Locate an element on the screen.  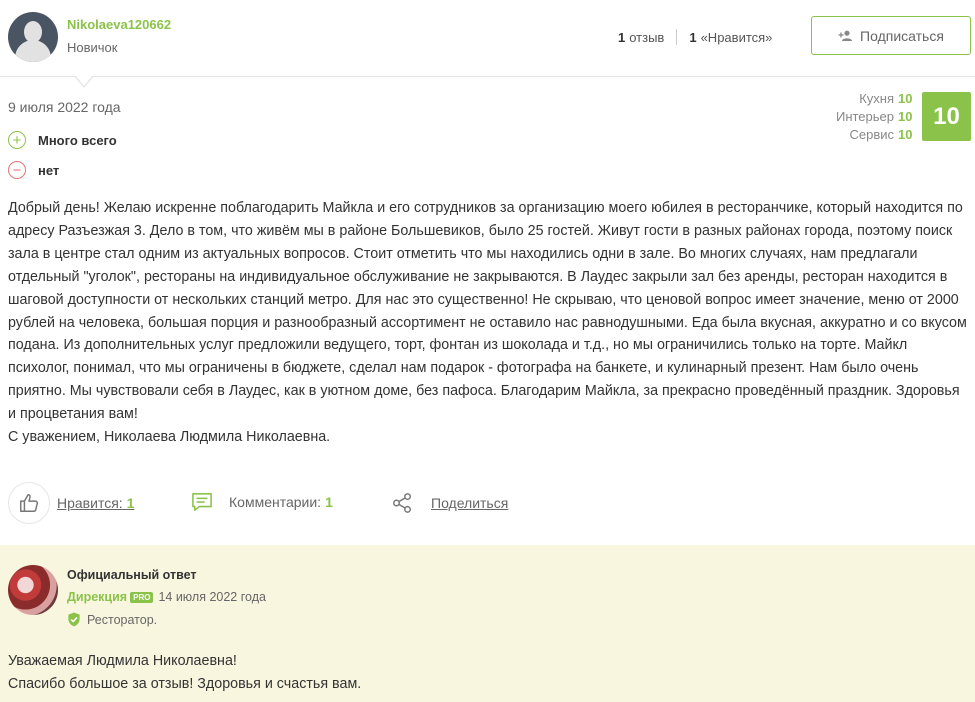
thumbs-up-icon is located at coordinates (29, 503).